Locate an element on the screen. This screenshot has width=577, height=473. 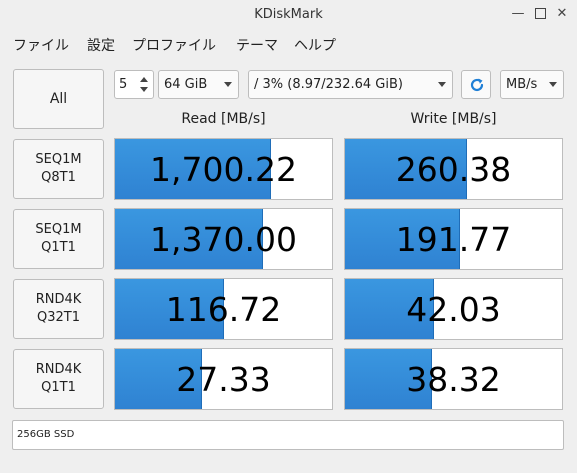
write-result-value: 42.03 is located at coordinates (453, 309).